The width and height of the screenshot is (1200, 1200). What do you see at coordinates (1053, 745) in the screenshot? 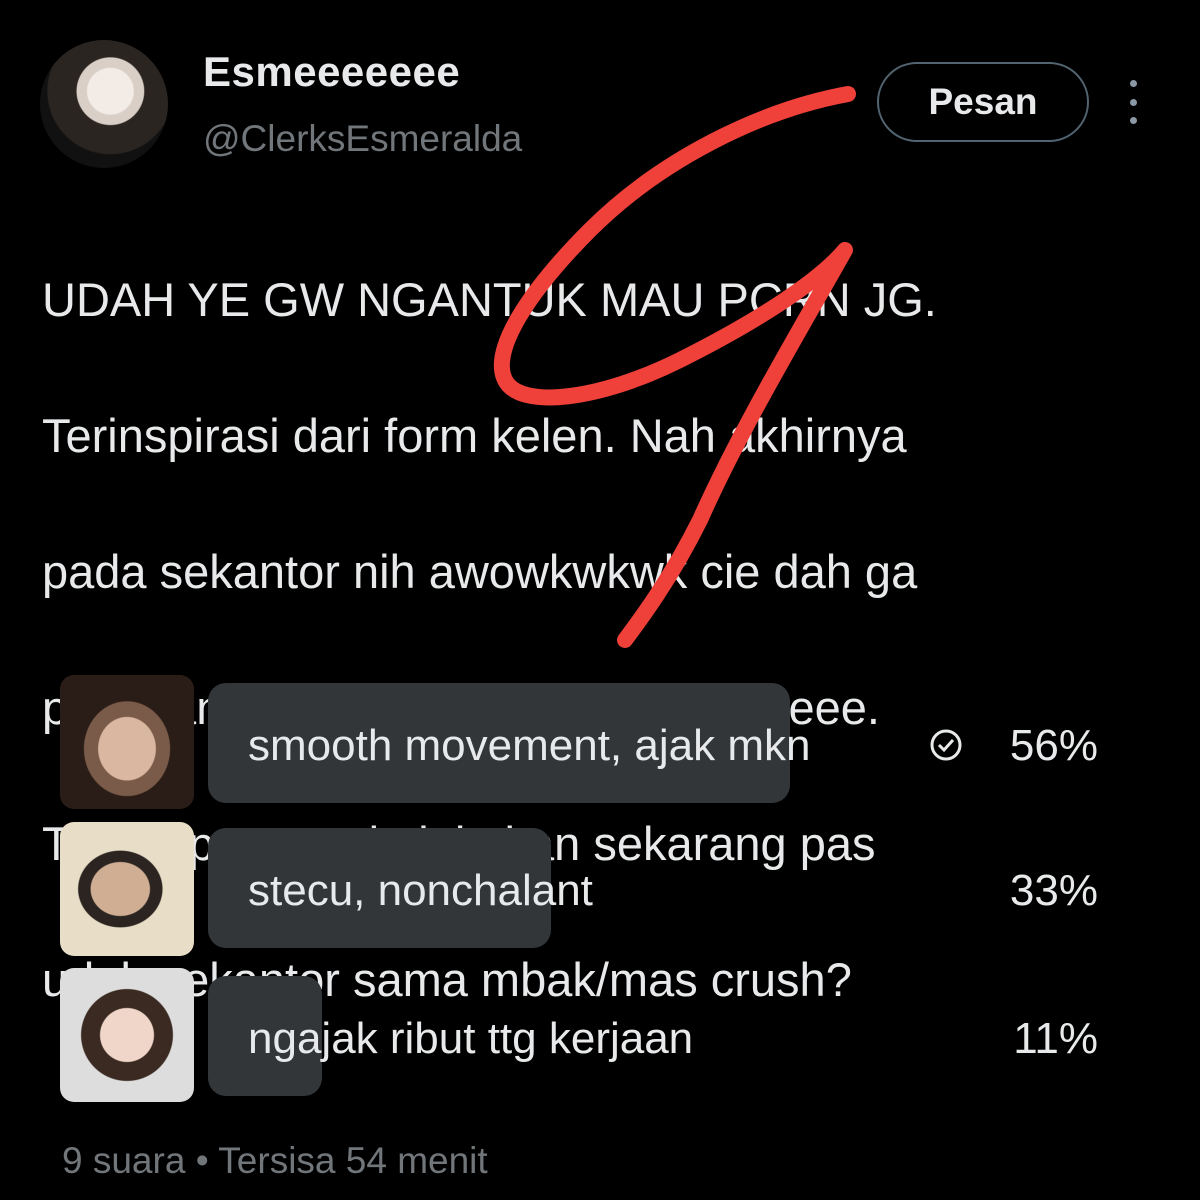
I see `poll-option-percent: 56%` at bounding box center [1053, 745].